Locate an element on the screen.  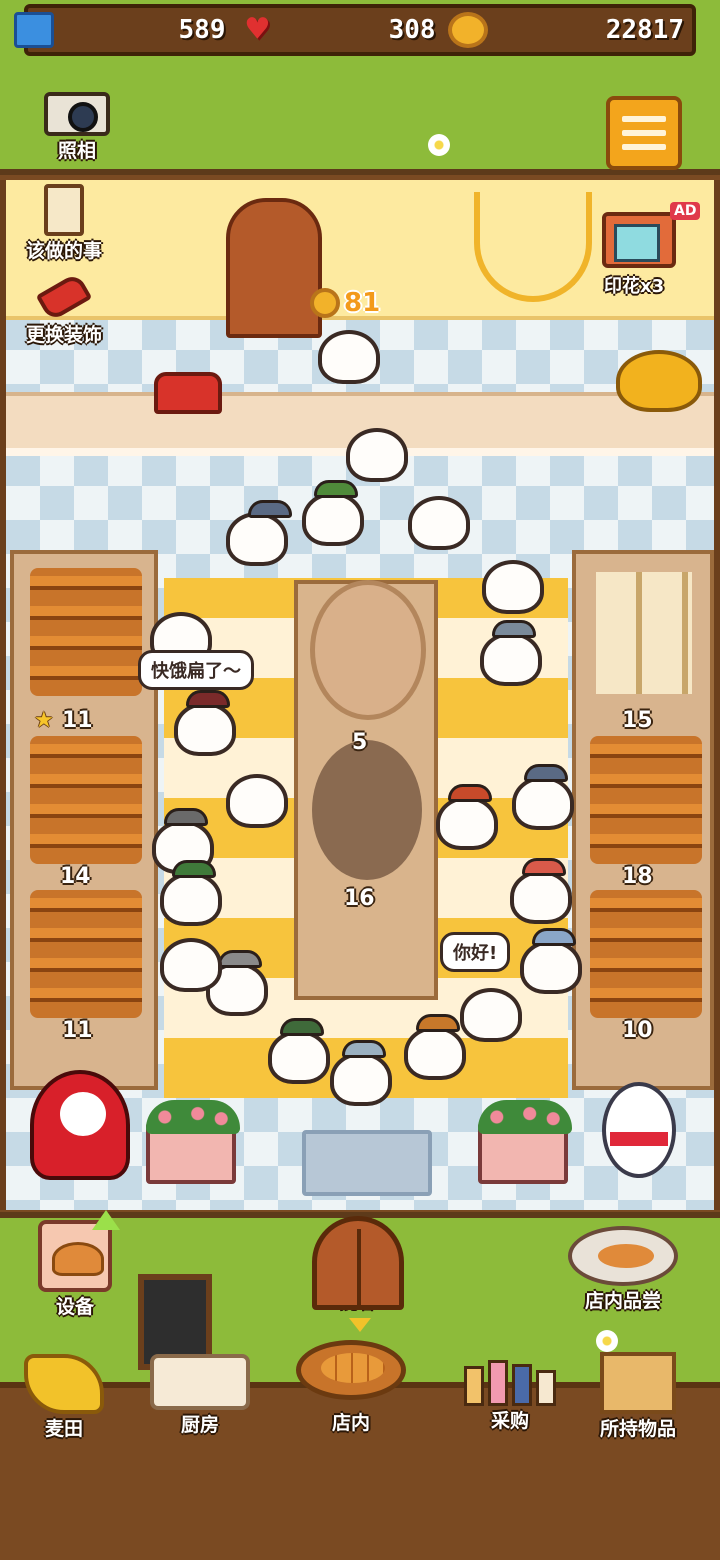
coin-count: 22817 is located at coordinates (644, 30).